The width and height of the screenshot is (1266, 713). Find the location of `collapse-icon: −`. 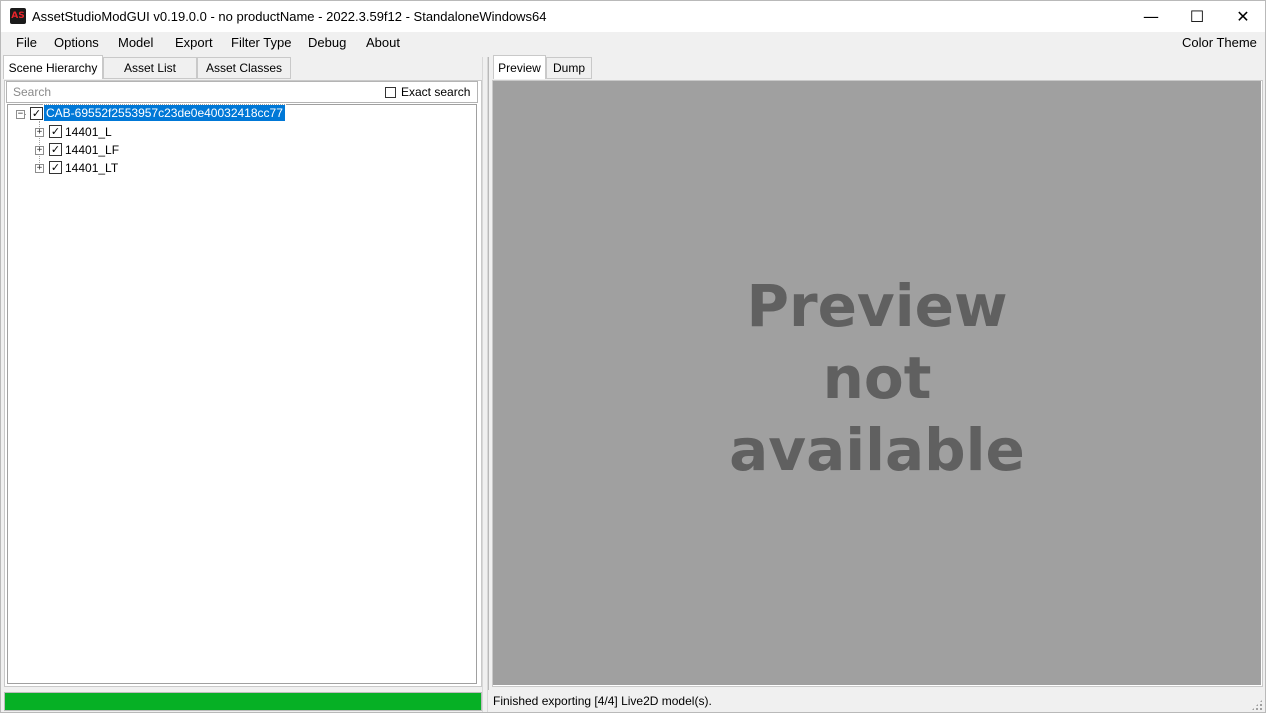

collapse-icon: − is located at coordinates (20, 114).